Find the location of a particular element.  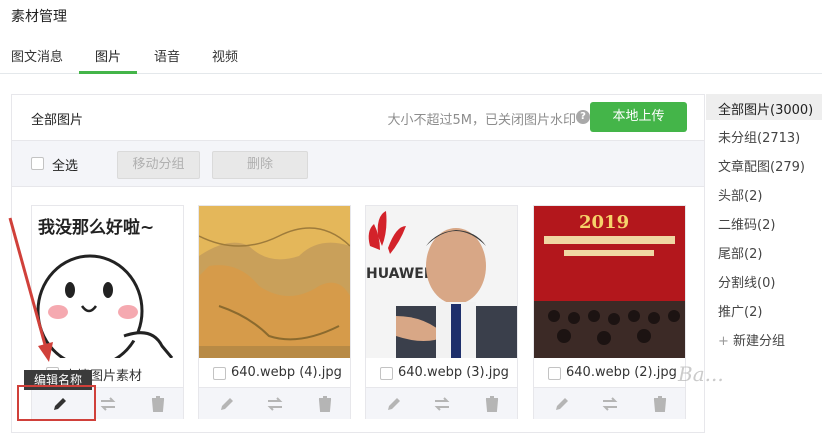

image-thumbnail: 2019 is located at coordinates (609, 282).